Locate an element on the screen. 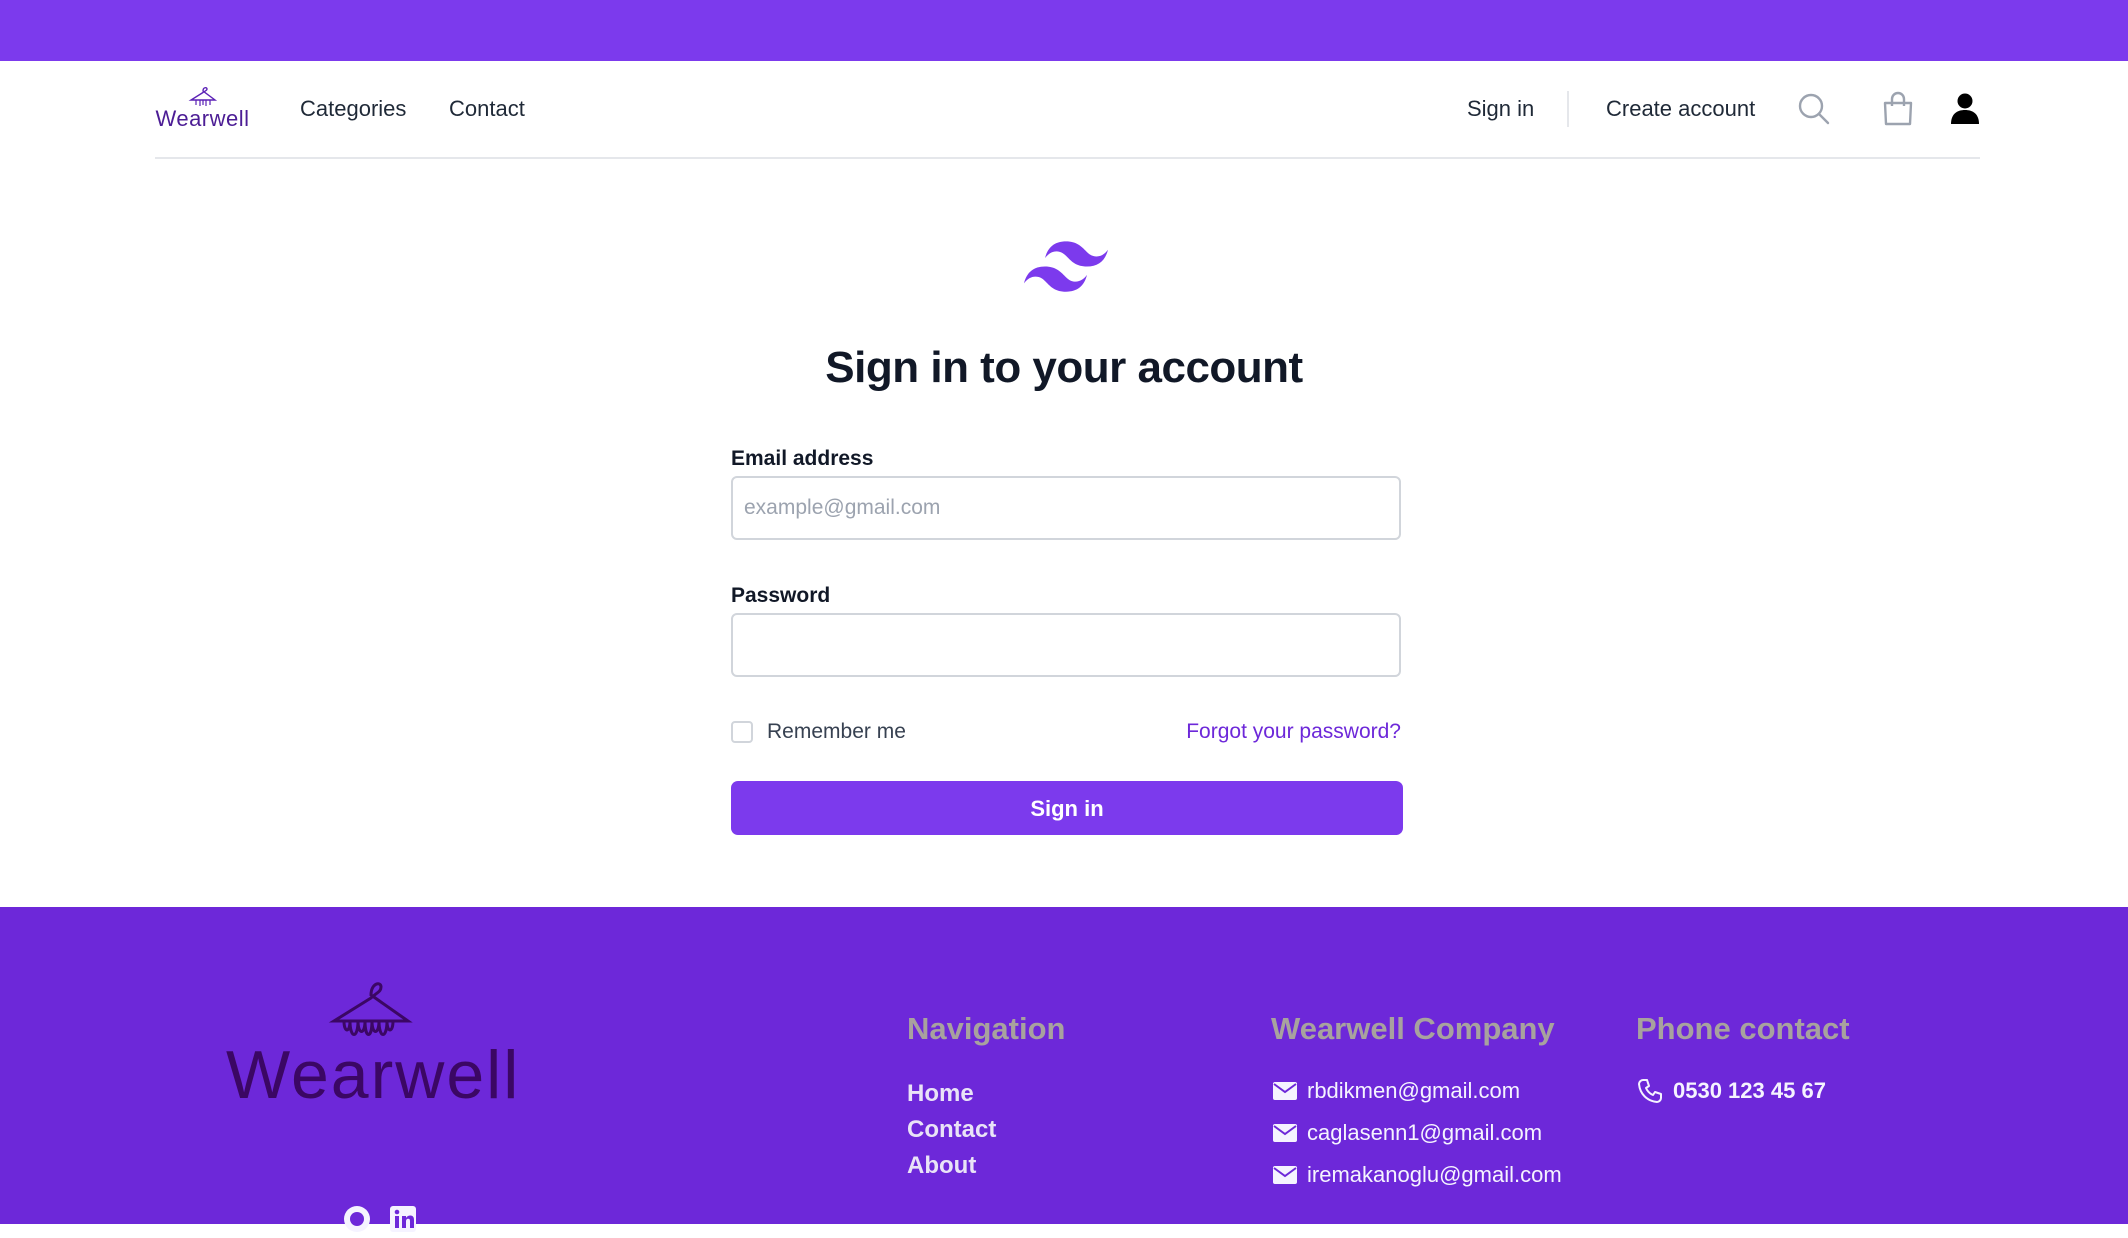  company-email-item: caglasenn1@gmail.com is located at coordinates (1407, 1133).